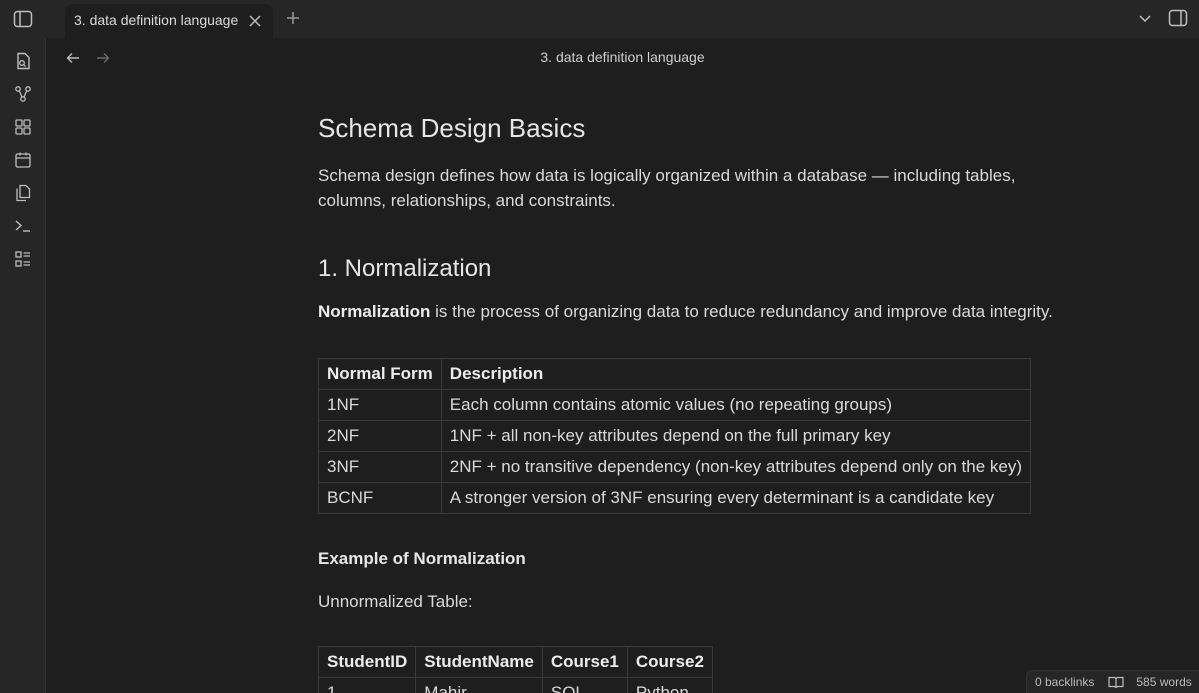 This screenshot has width=1199, height=693. I want to click on chevron-down-icon, so click(1145, 19).